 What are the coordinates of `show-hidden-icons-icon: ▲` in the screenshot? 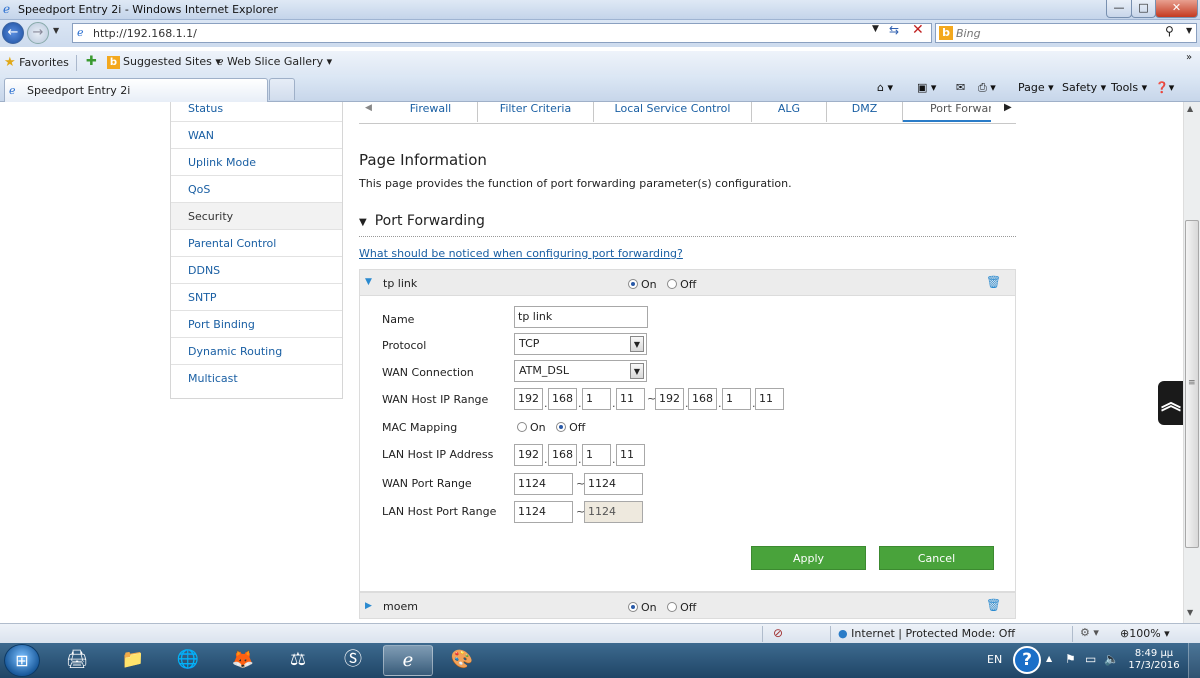 It's located at (1049, 658).